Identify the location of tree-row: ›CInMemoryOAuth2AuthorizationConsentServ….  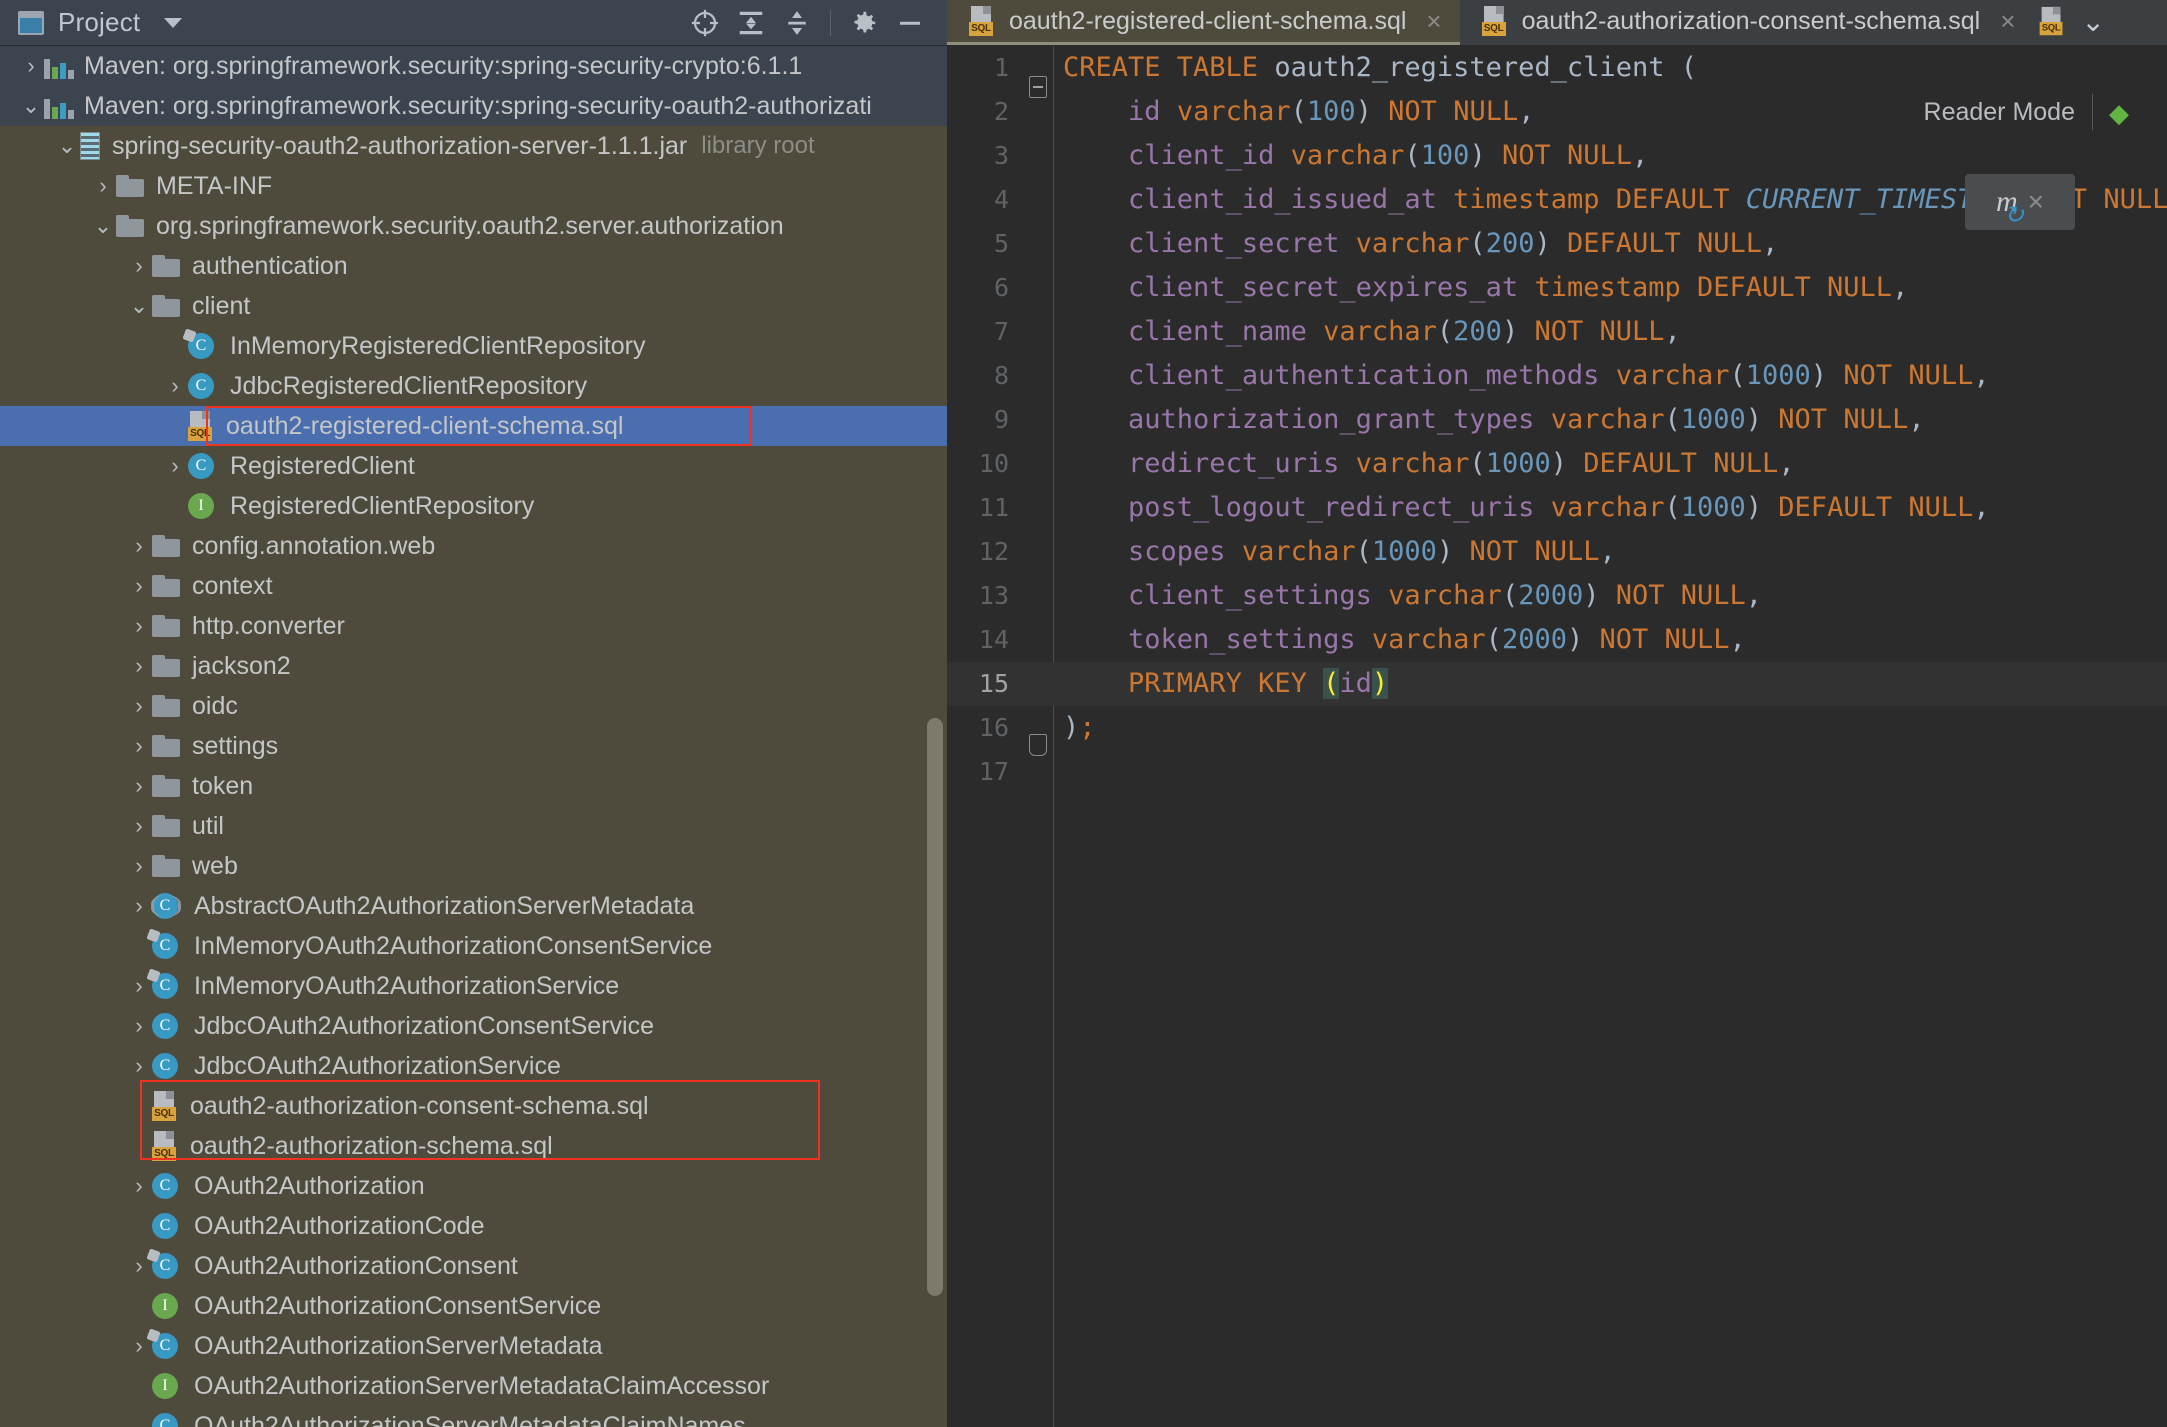
(473, 946).